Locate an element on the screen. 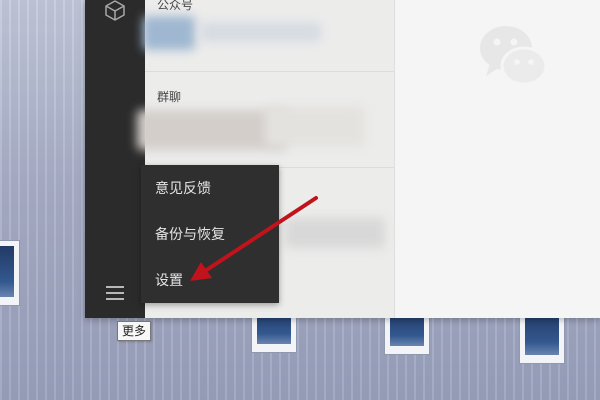  menu-item-feedback: 意见反馈 is located at coordinates (210, 189).